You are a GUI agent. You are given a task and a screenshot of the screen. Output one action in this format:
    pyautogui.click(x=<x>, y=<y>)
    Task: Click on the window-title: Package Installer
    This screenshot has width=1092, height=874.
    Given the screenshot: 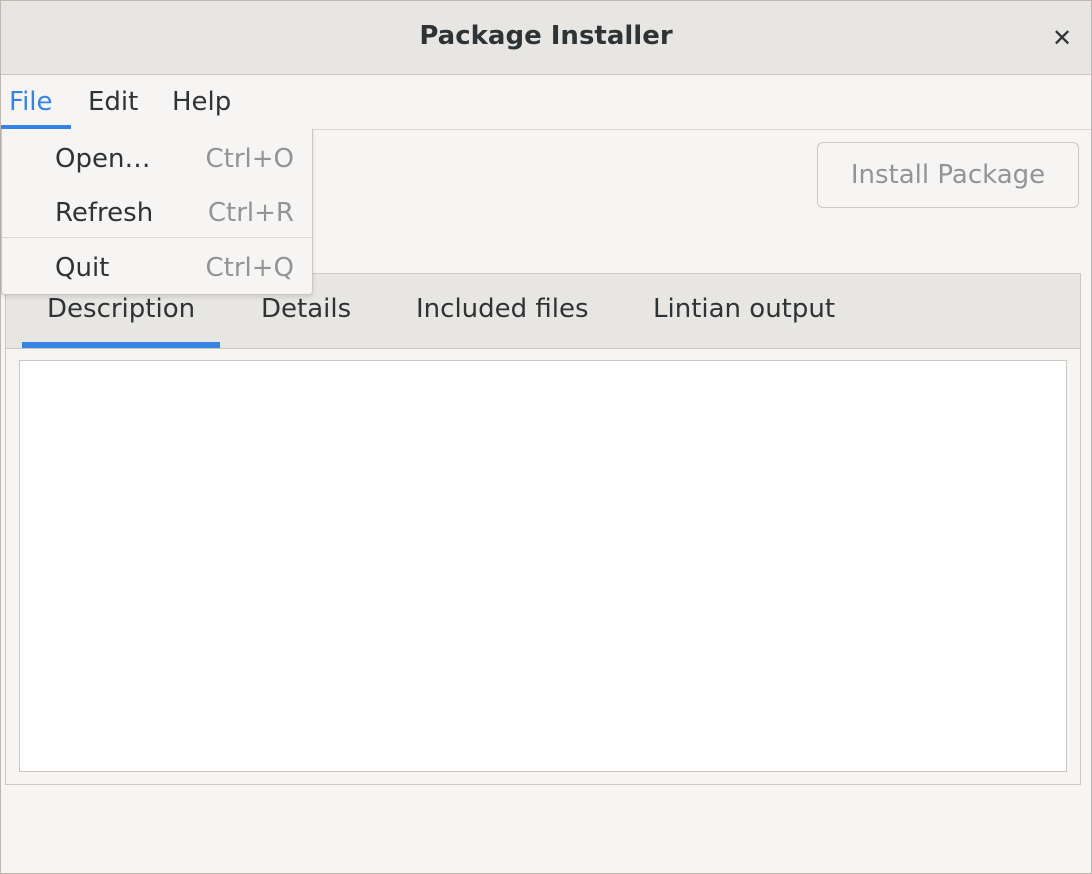 What is the action you would take?
    pyautogui.click(x=546, y=36)
    